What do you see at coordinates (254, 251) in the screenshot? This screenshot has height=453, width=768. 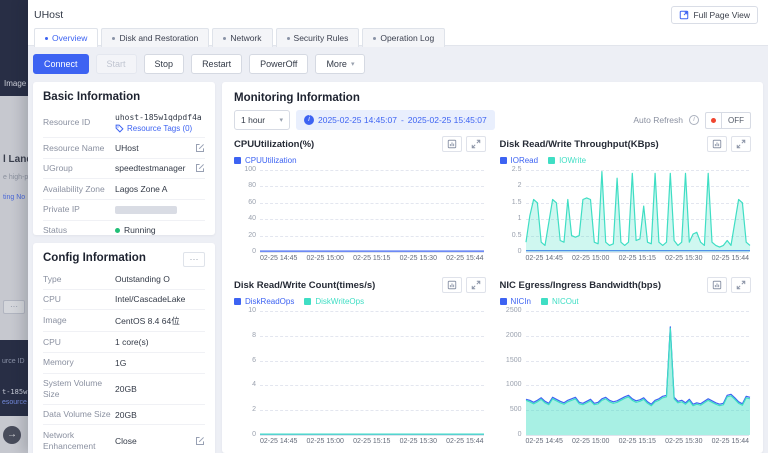 I see `y-tick-label: 0` at bounding box center [254, 251].